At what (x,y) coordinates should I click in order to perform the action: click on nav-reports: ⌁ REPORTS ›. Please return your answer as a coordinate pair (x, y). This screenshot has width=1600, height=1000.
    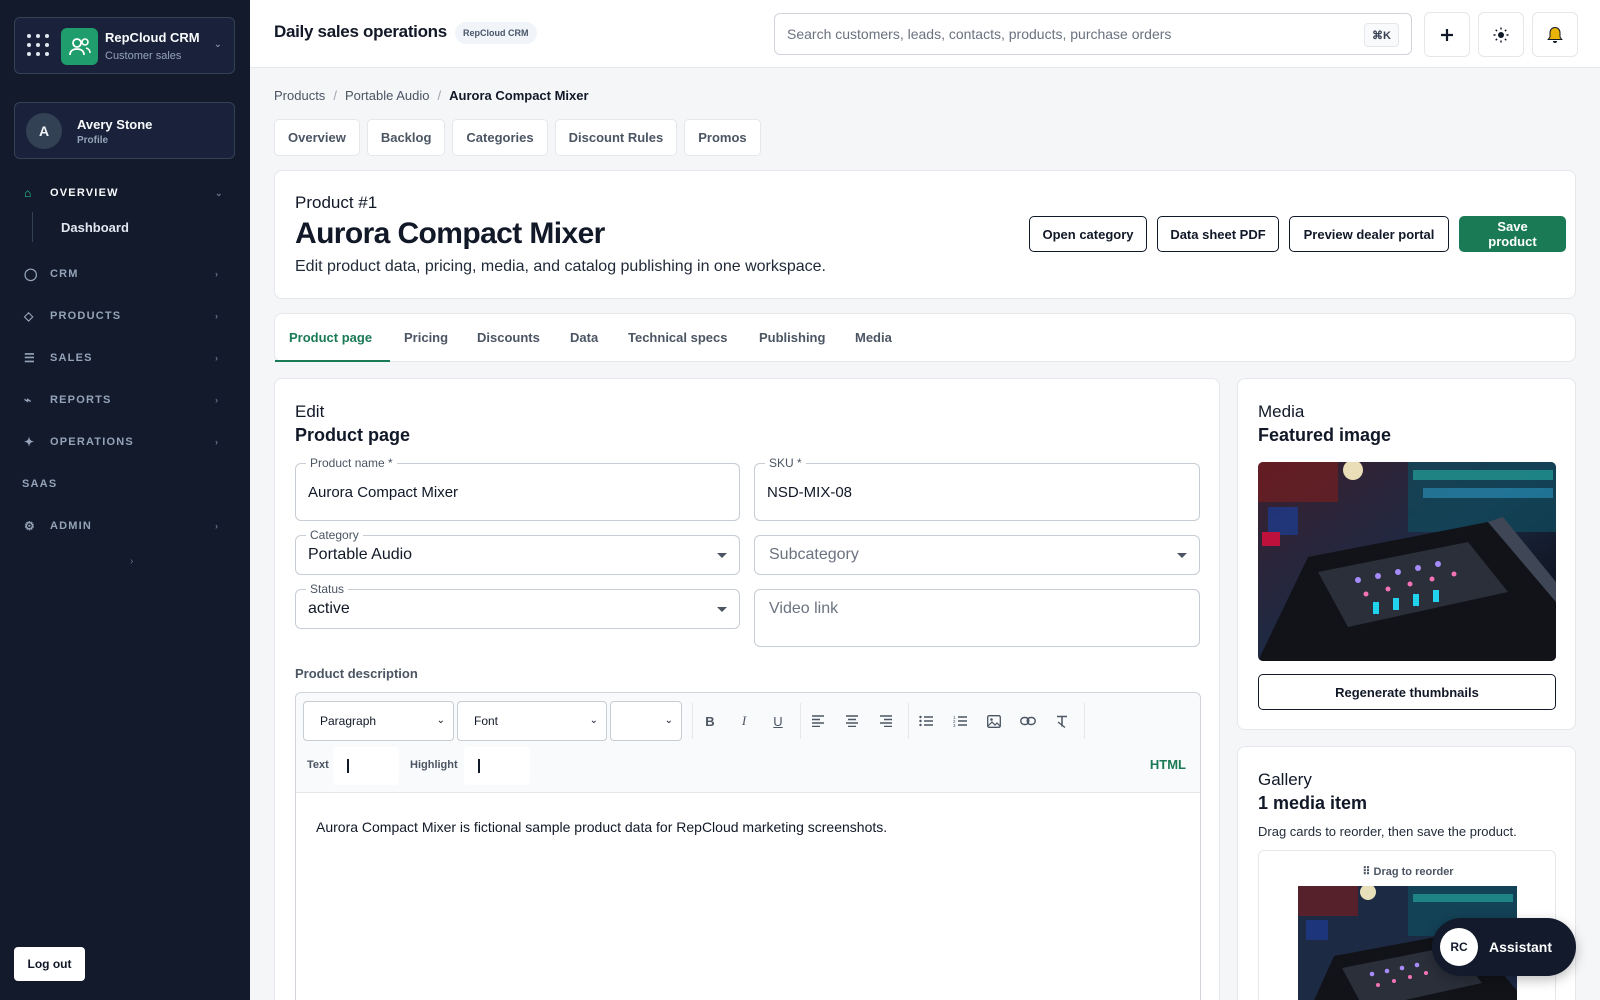
    Looking at the image, I should click on (124, 400).